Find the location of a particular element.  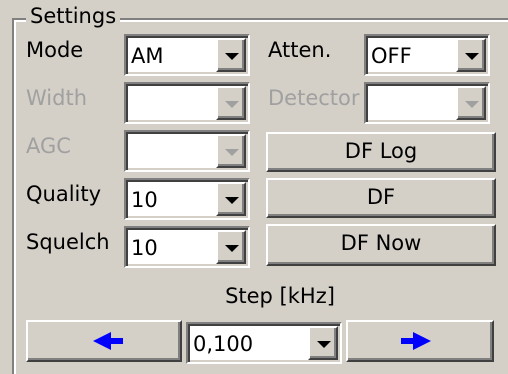

left-arrow-icon-bar is located at coordinates (117, 341).